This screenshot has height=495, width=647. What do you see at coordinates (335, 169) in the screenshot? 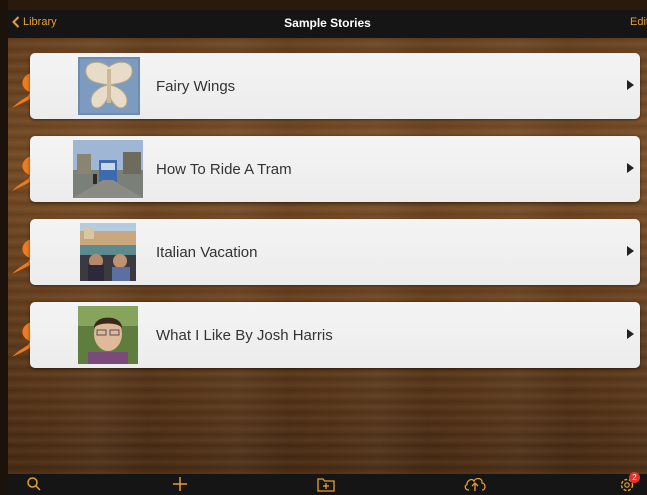
I see `story-row: How To Ride A Tram` at bounding box center [335, 169].